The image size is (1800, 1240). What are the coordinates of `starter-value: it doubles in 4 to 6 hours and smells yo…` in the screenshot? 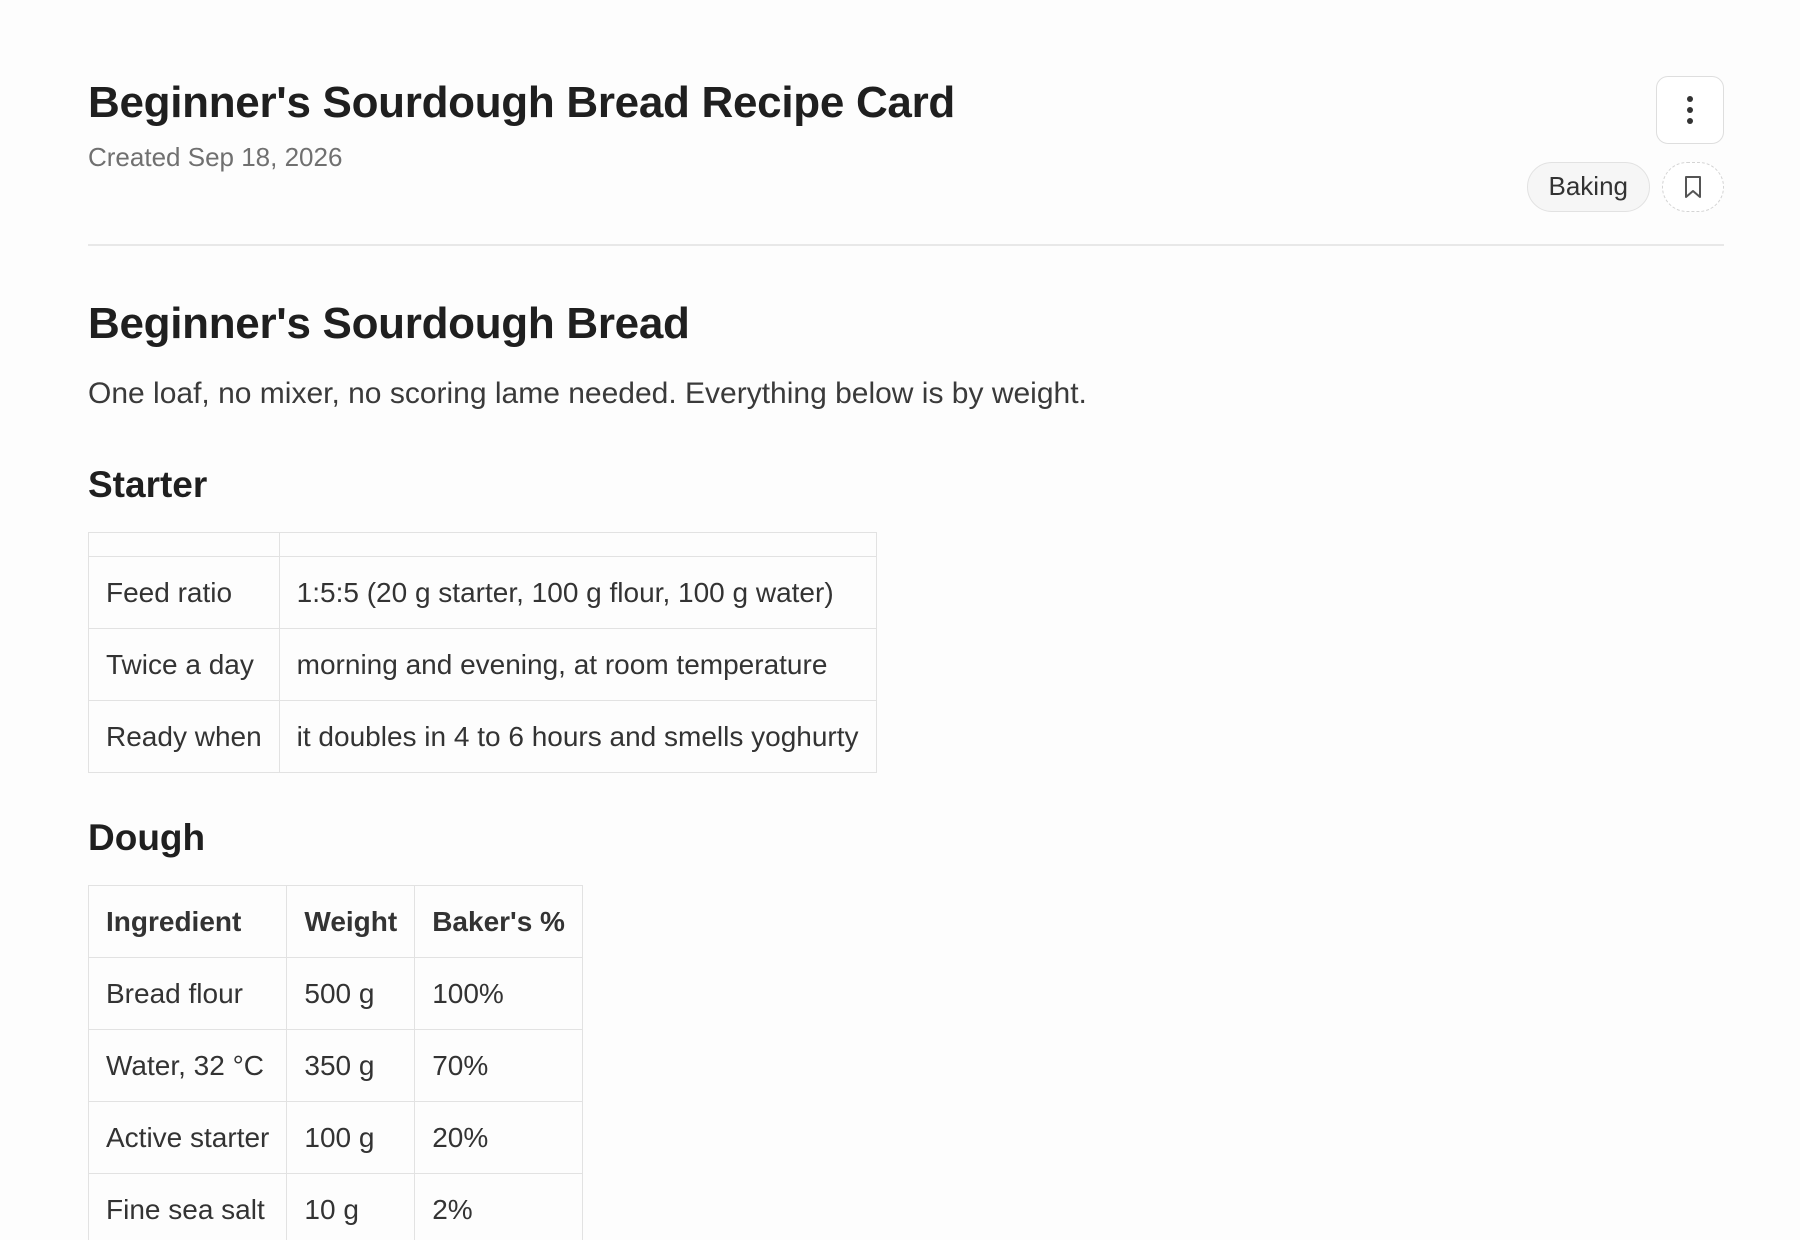 It's located at (577, 736).